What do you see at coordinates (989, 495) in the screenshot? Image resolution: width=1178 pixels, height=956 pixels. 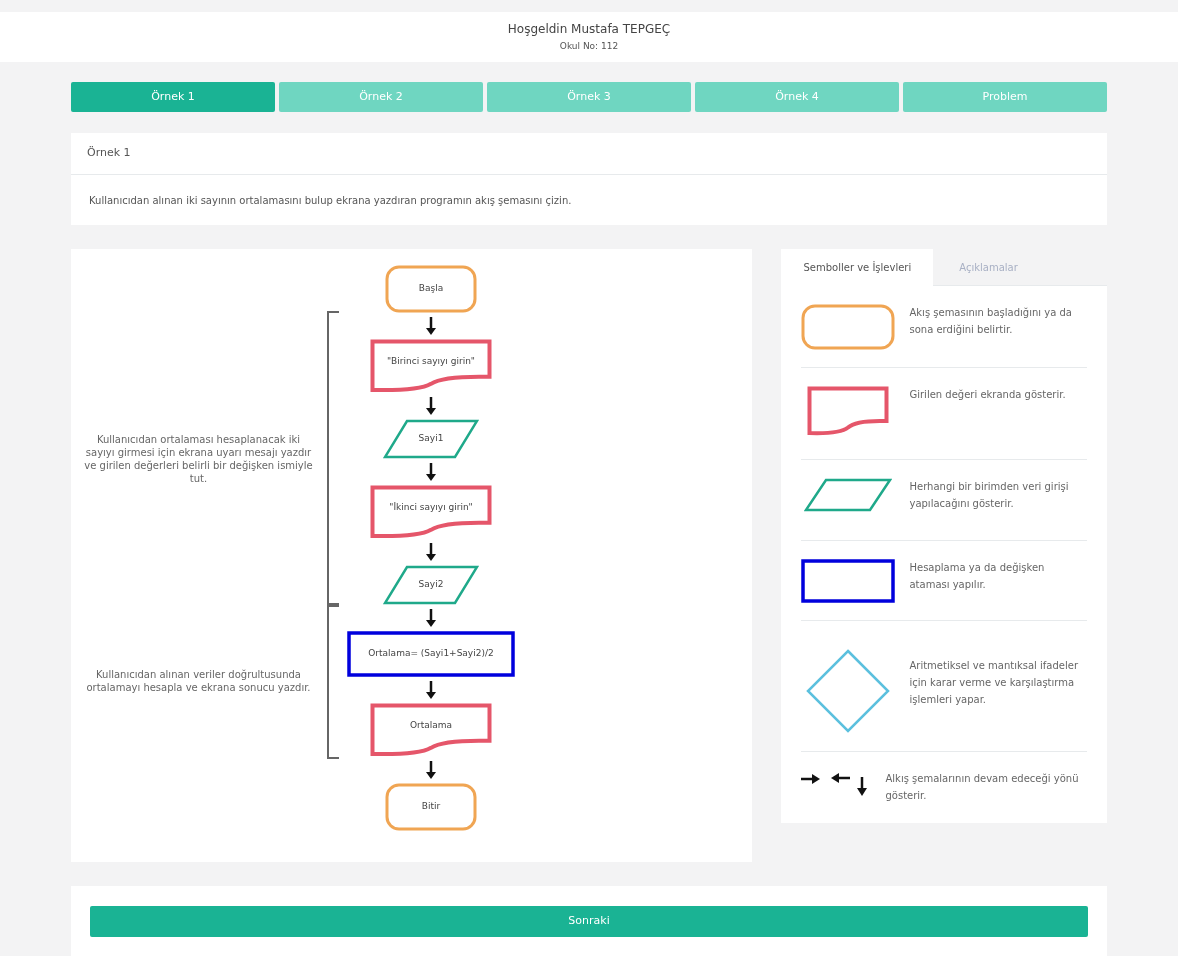 I see `legend-text: Herhangi bir birimden veri girişi yapılacağını gösterir.` at bounding box center [989, 495].